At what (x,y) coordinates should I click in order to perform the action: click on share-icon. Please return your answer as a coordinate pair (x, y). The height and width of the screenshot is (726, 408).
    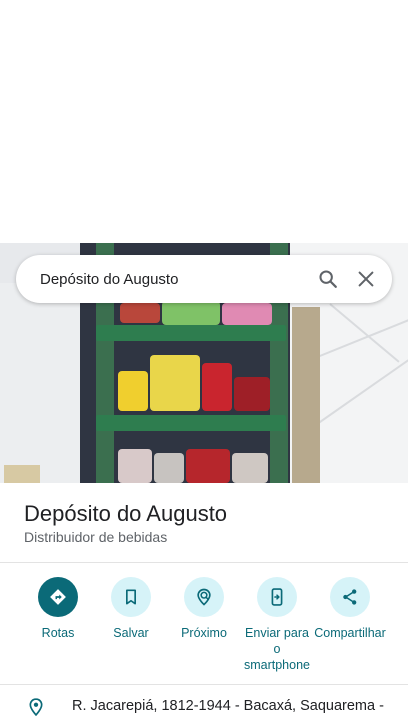
    Looking at the image, I should click on (350, 597).